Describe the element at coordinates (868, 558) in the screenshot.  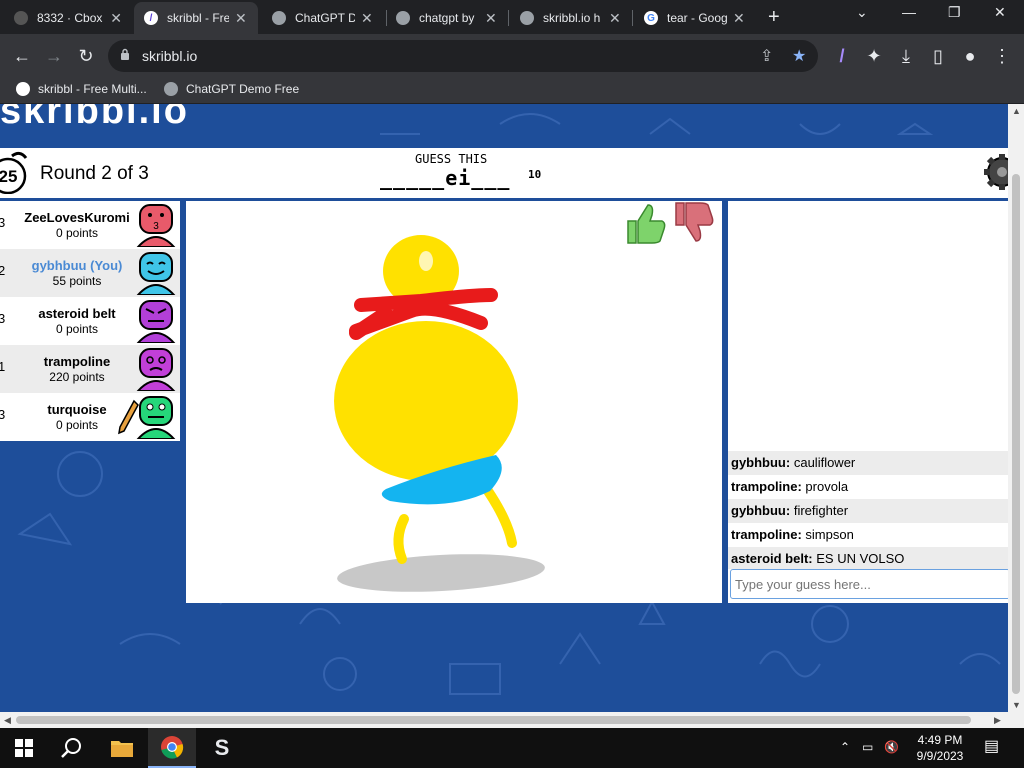
I see `chat-message: asteroid belt: ES UN VOLSO` at that location.